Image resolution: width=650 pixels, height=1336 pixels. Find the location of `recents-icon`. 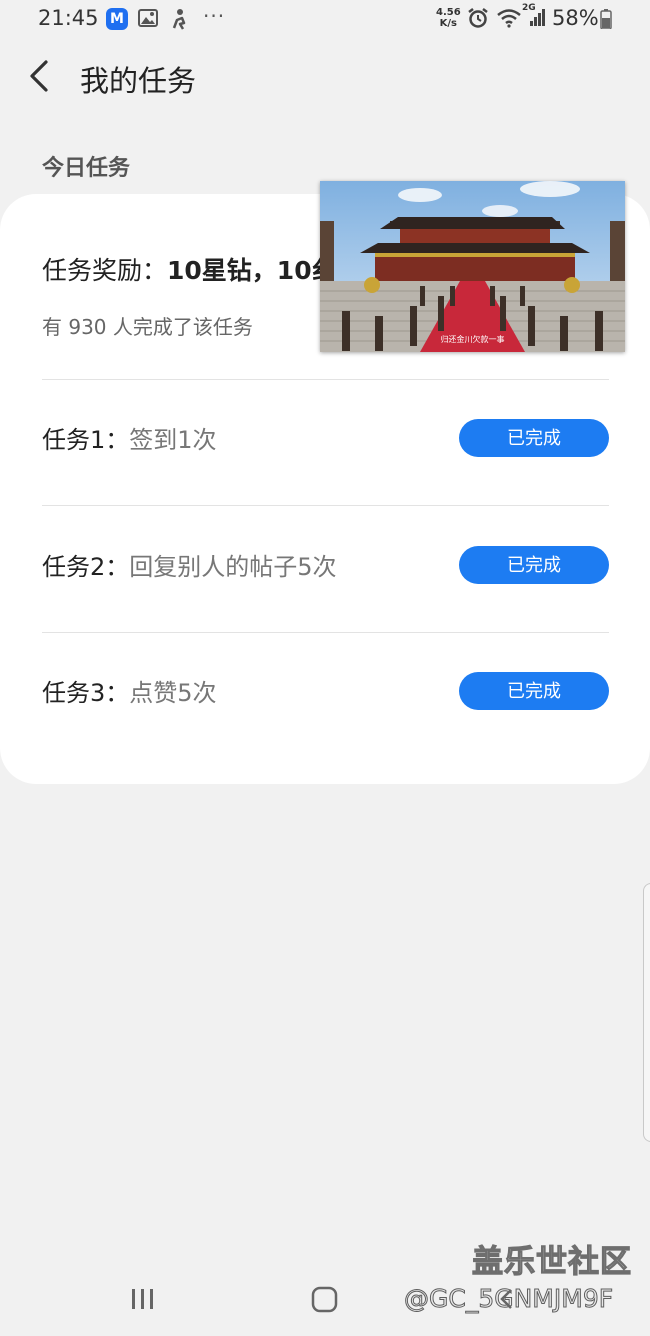

recents-icon is located at coordinates (143, 1301).